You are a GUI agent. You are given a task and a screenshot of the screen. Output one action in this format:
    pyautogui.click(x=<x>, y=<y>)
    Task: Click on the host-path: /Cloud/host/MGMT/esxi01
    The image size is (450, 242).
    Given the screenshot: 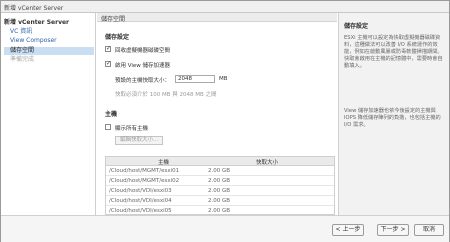 What is the action you would take?
    pyautogui.click(x=144, y=171)
    